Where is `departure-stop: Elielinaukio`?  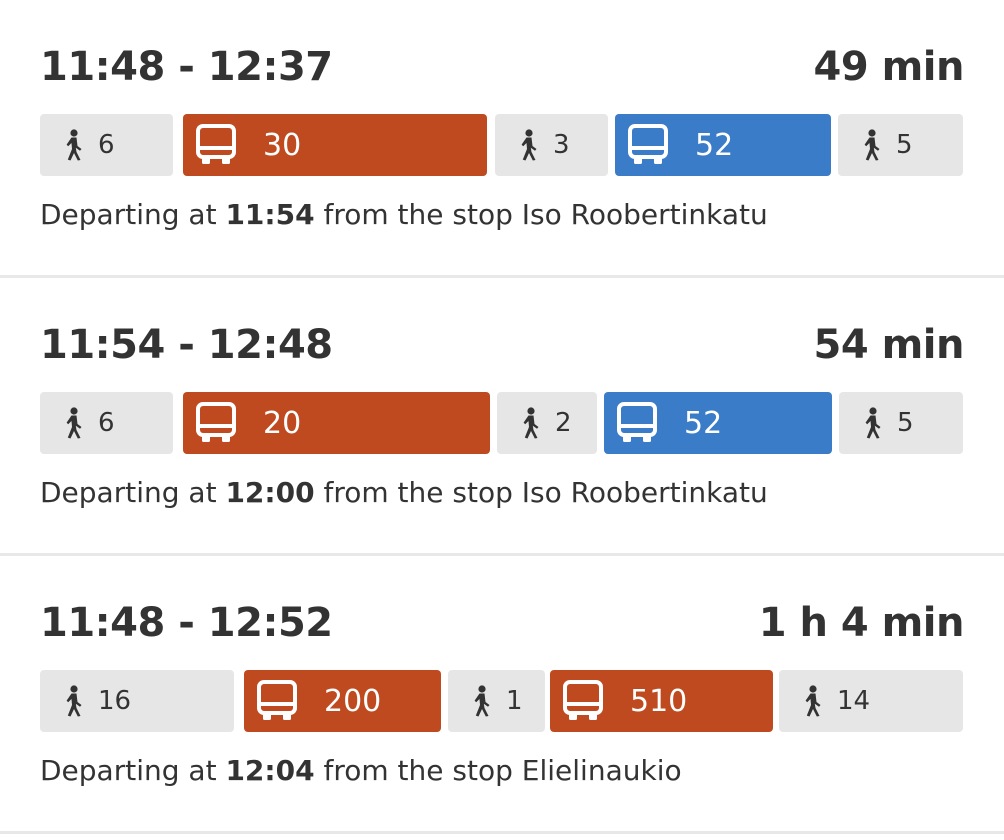
departure-stop: Elielinaukio is located at coordinates (601, 770).